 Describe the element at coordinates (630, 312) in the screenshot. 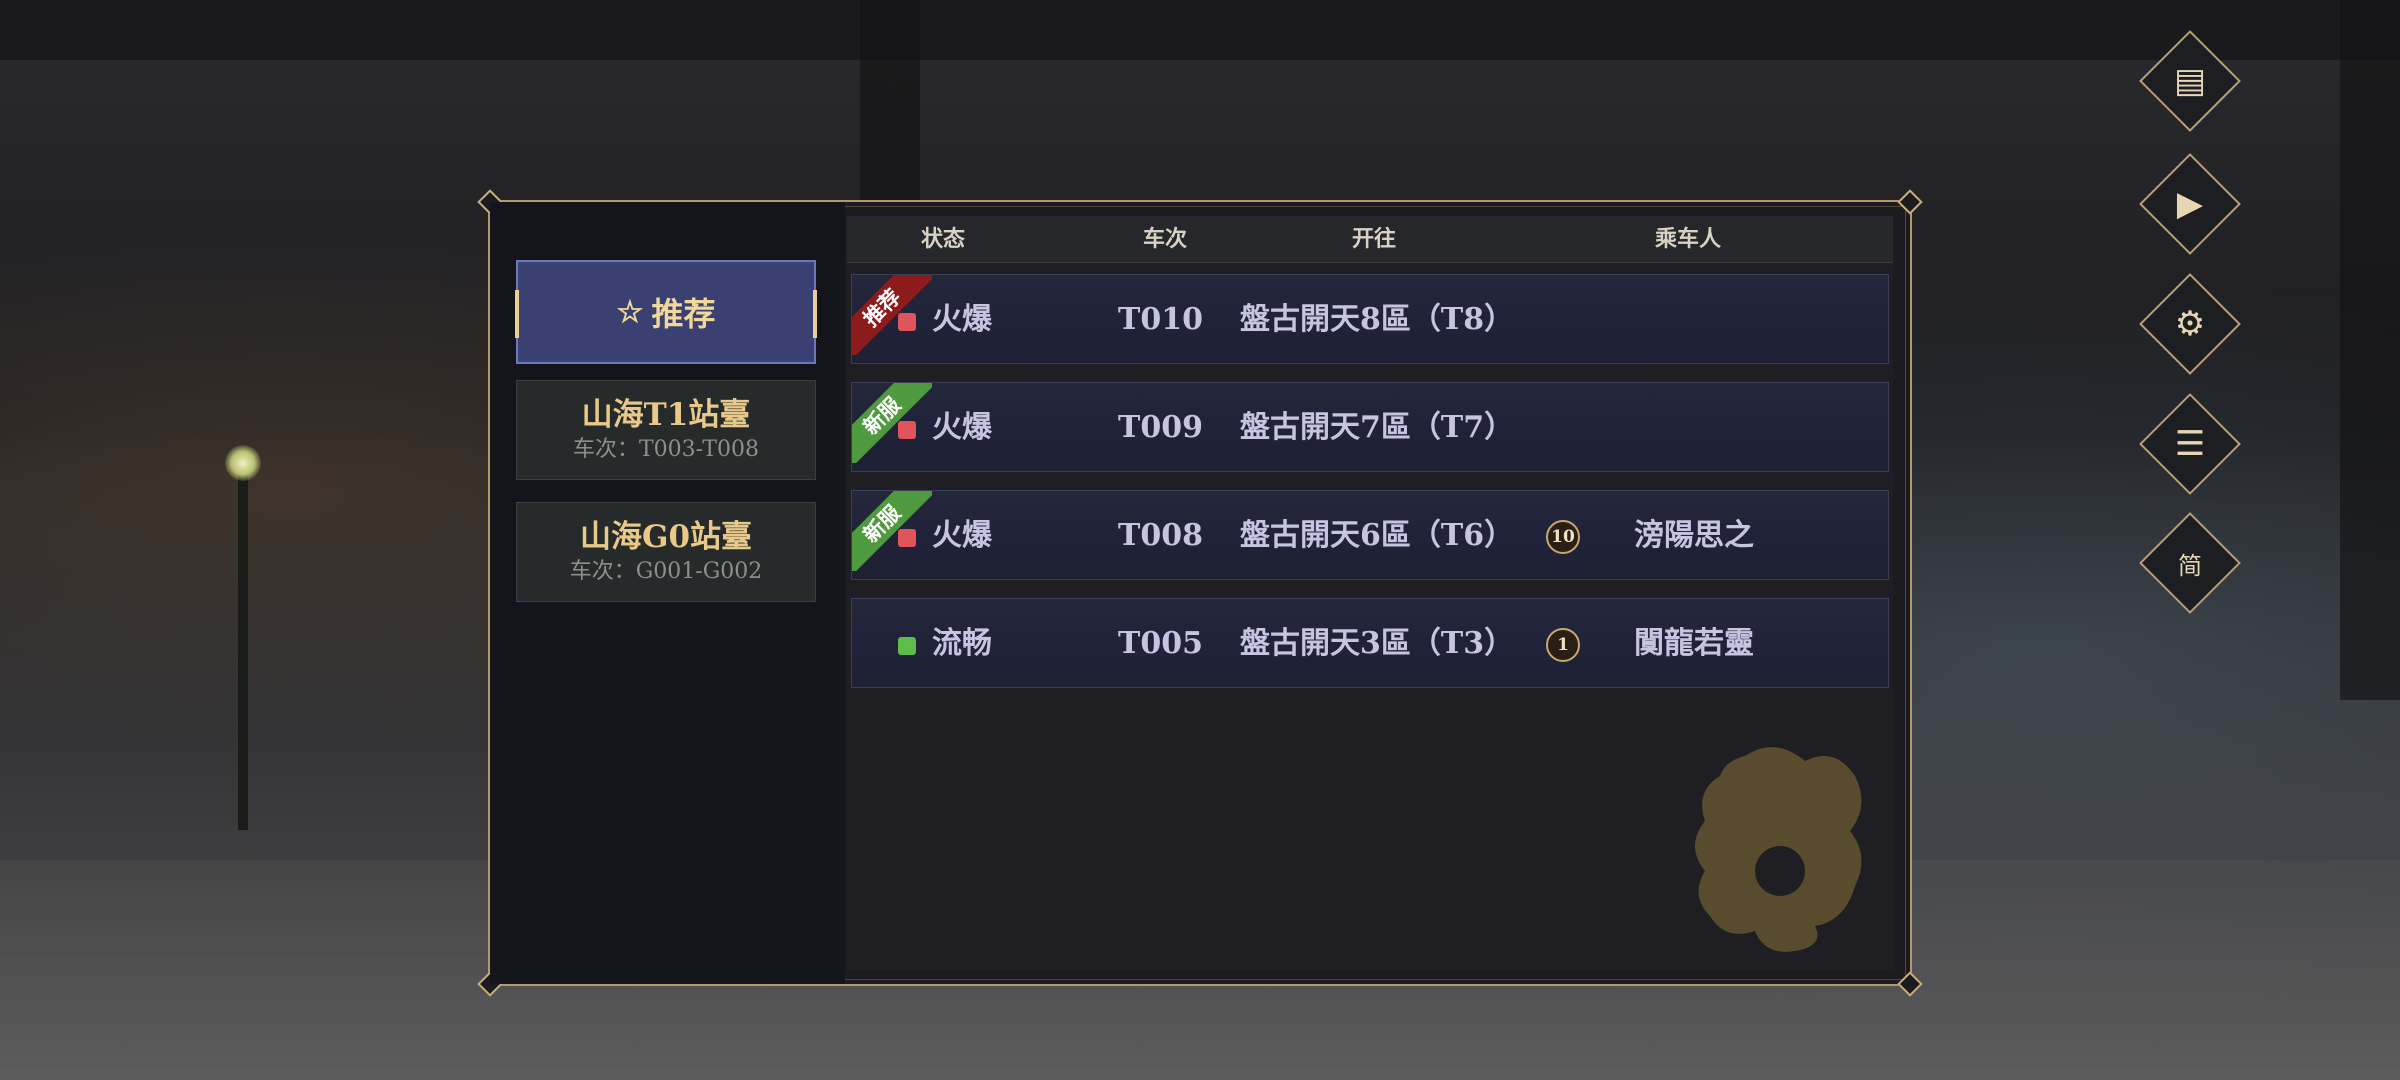

I see `star-icon: ☆` at that location.